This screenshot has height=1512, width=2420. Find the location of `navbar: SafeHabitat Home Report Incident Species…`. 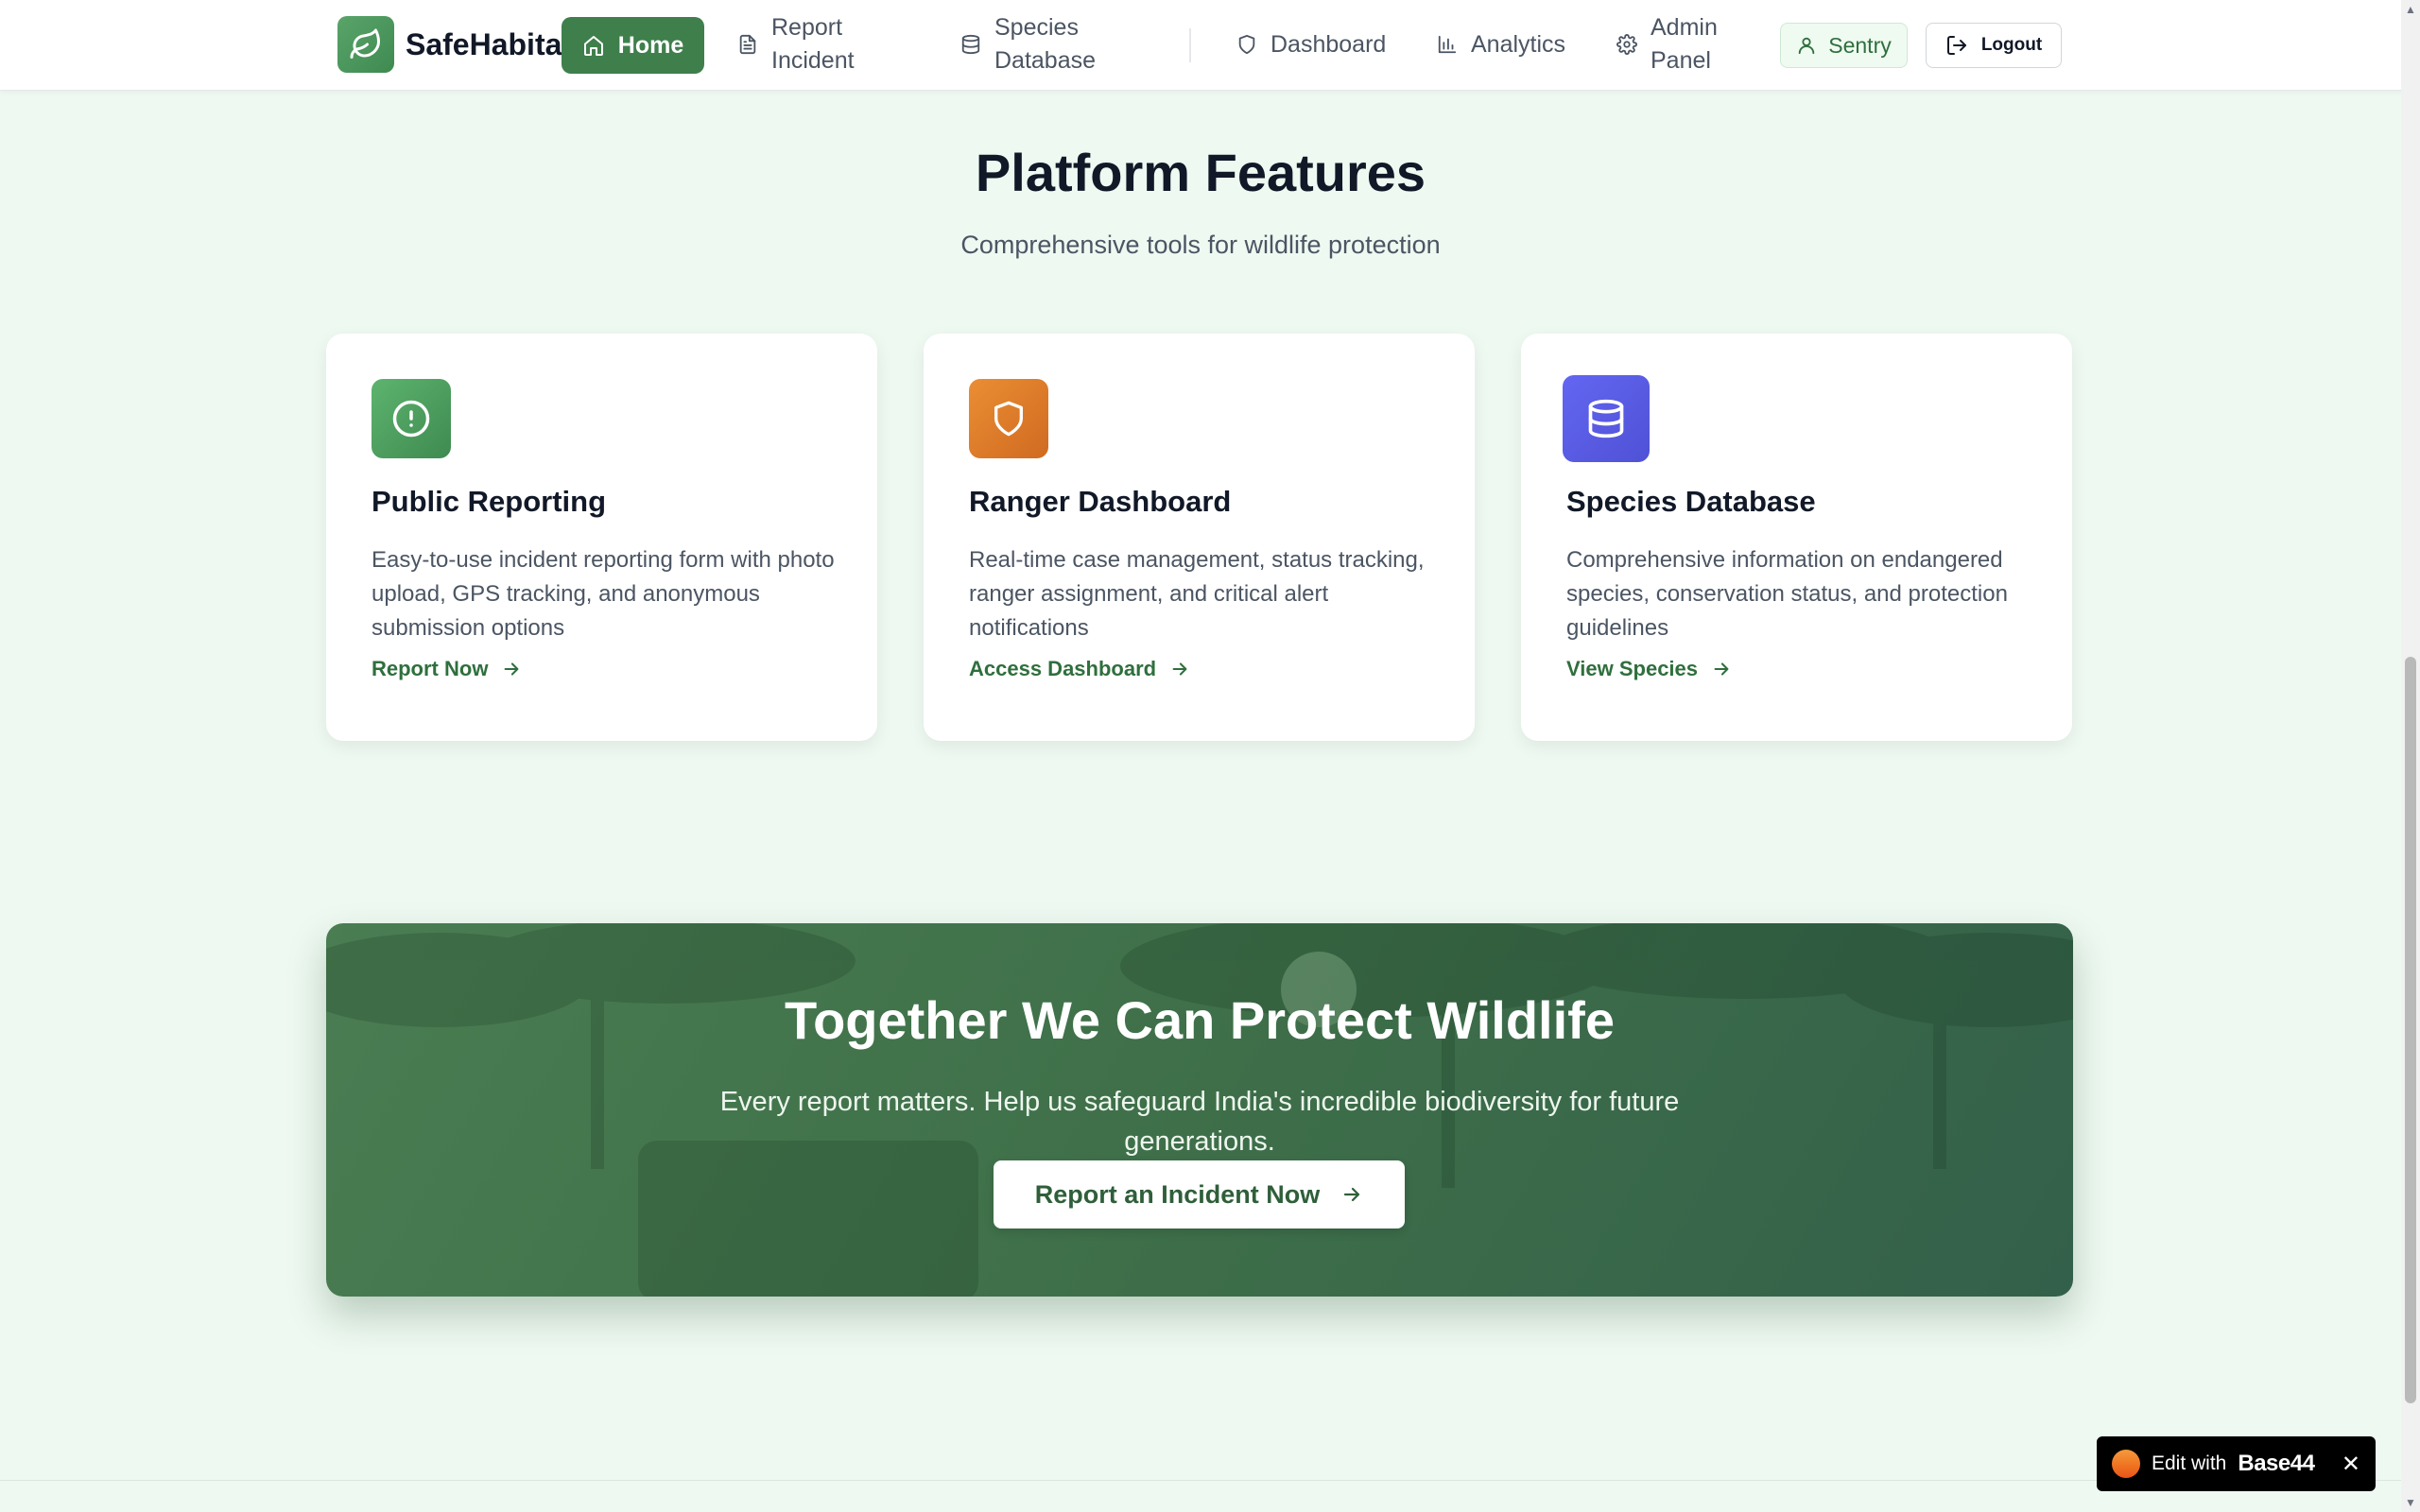

navbar: SafeHabitat Home Report Incident Species… is located at coordinates (1210, 45).